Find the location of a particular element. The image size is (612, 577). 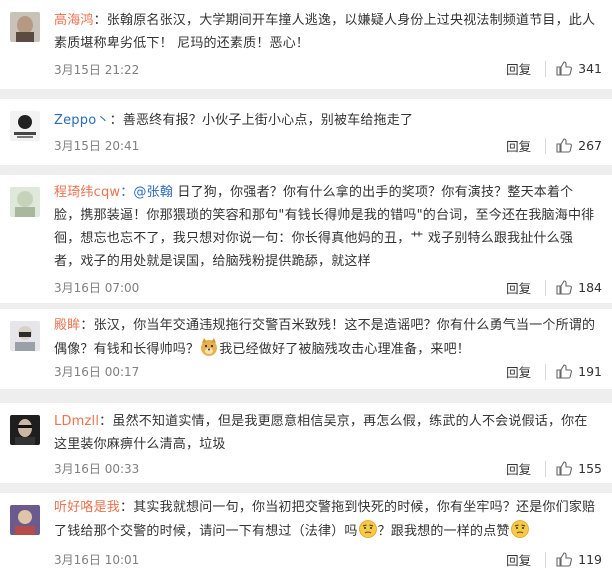

like-button: 341 is located at coordinates (579, 68).